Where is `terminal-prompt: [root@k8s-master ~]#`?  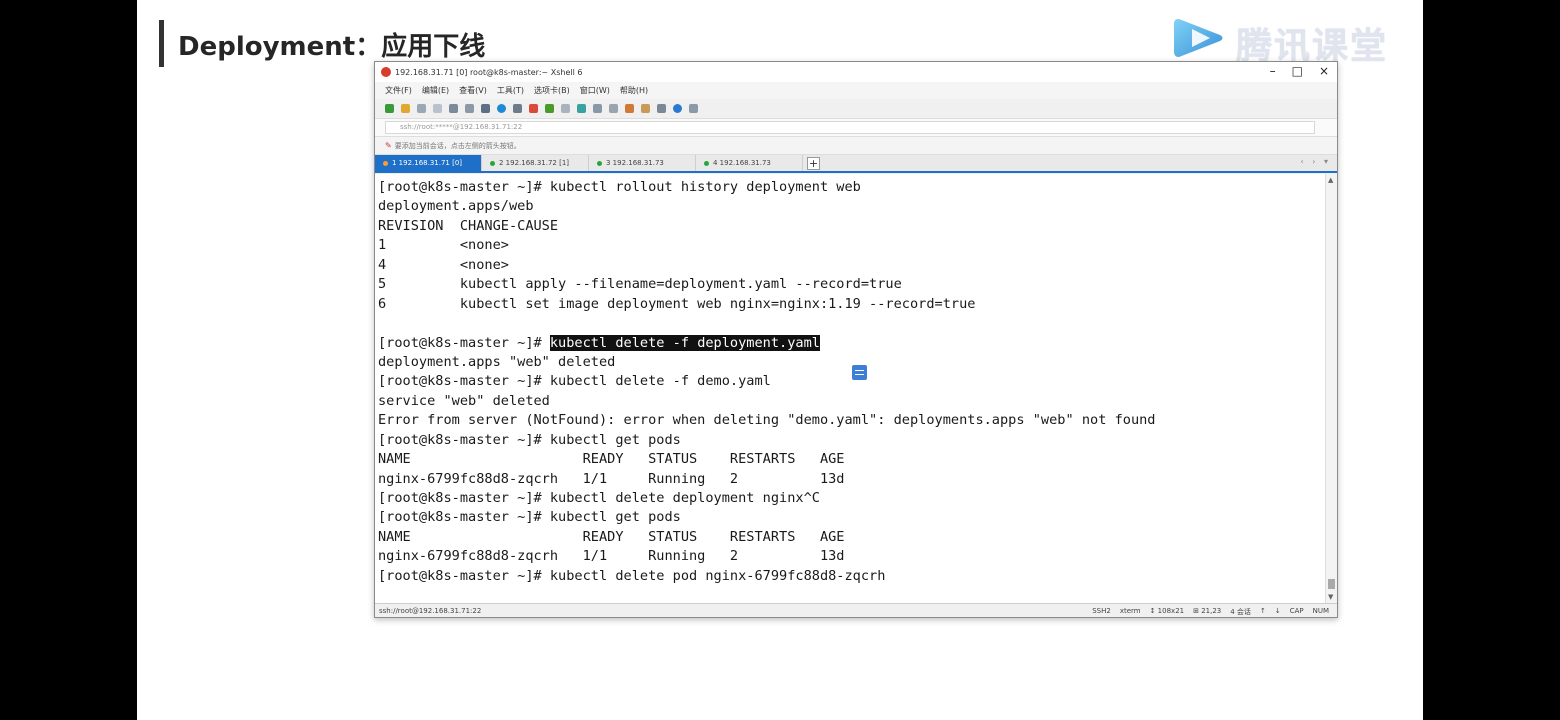
terminal-prompt: [root@k8s-master ~]# is located at coordinates (464, 342).